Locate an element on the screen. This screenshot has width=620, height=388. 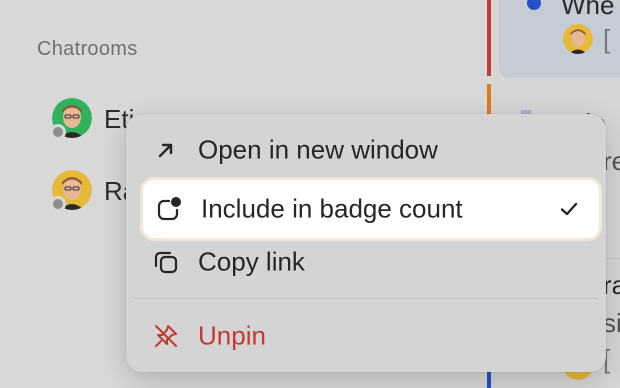
badge-count-icon is located at coordinates (169, 209).